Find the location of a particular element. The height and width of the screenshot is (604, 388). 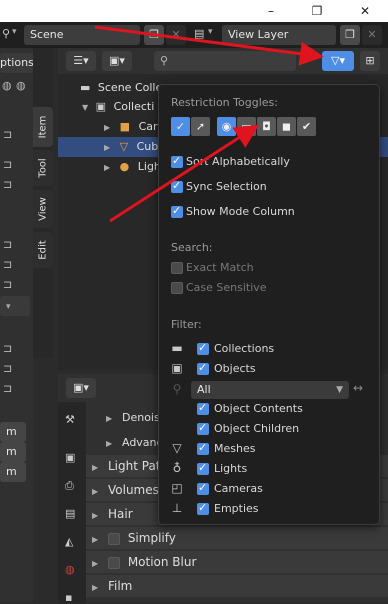

objects-checkbox is located at coordinates (203, 368).